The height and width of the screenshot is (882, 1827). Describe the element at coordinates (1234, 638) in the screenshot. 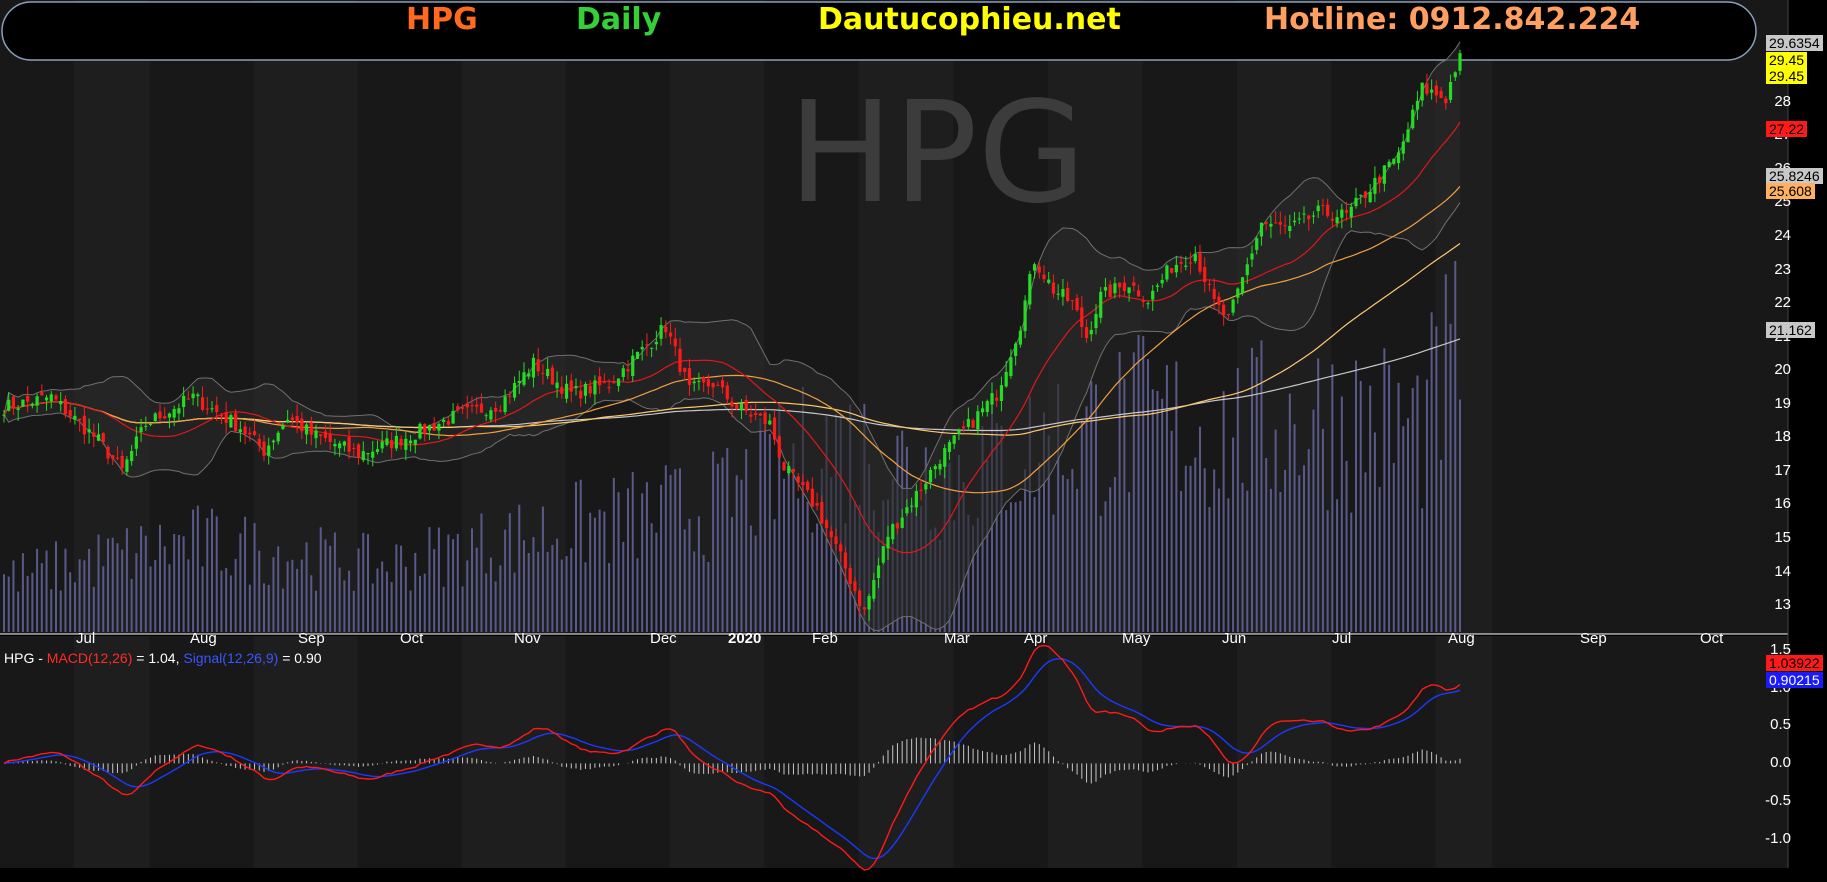

I see `x-tick-label: Jun` at that location.